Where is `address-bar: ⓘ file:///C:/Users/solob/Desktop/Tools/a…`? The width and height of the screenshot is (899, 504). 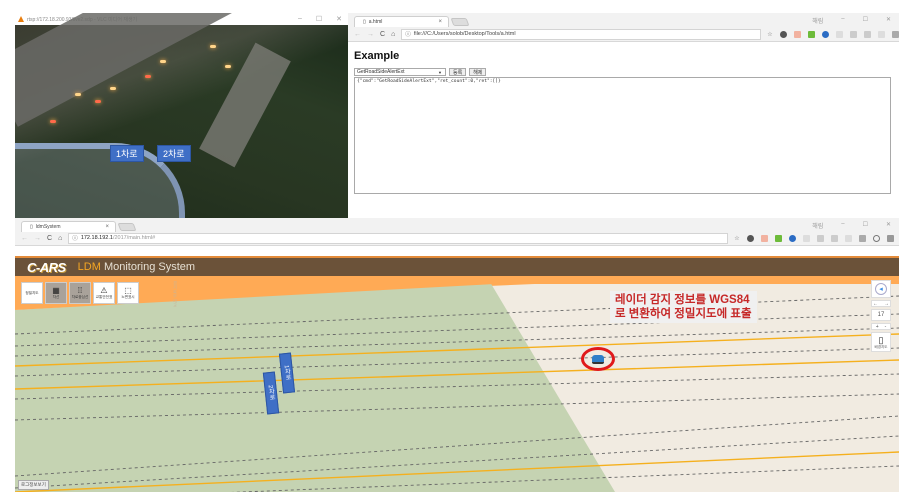 address-bar: ⓘ file:///C:/Users/solob/Desktop/Tools/a… is located at coordinates (581, 34).